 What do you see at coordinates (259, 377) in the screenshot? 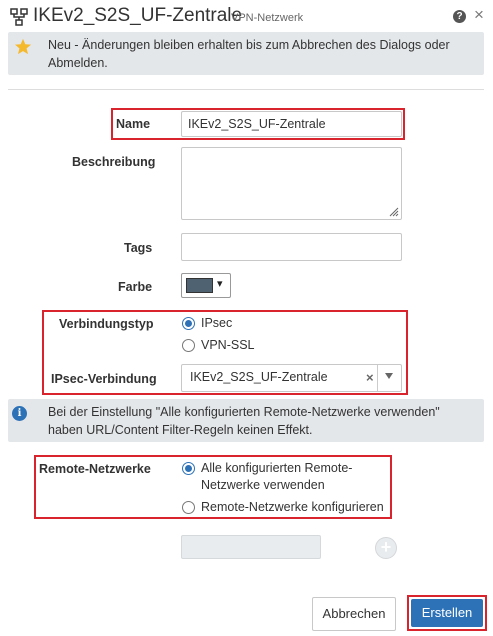
I see `ipsec-connection-value: IKEv2_S2S_UF-Zentrale` at bounding box center [259, 377].